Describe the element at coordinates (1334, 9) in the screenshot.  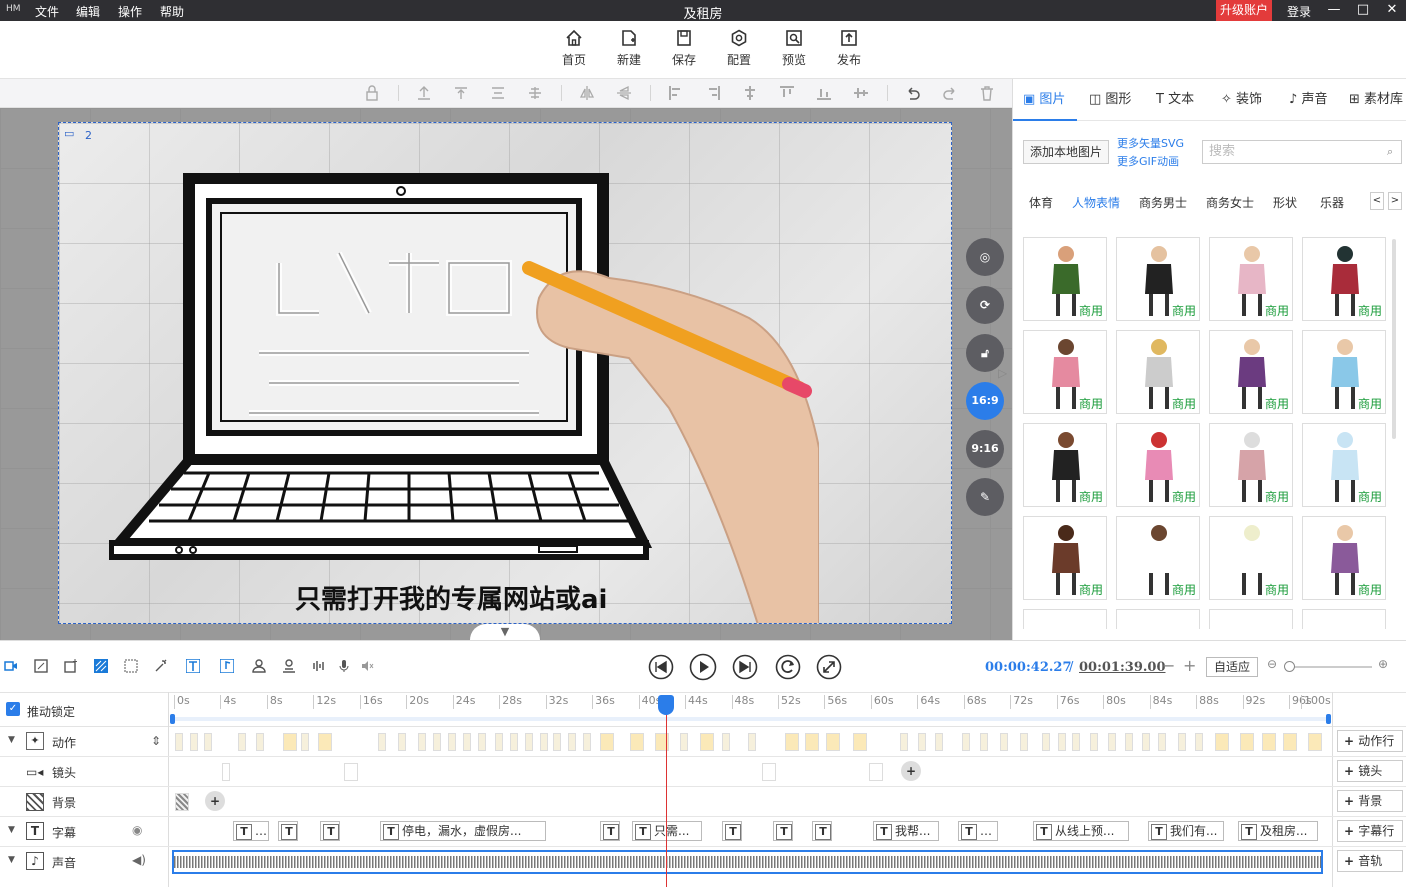
I see `minimize-icon: —` at that location.